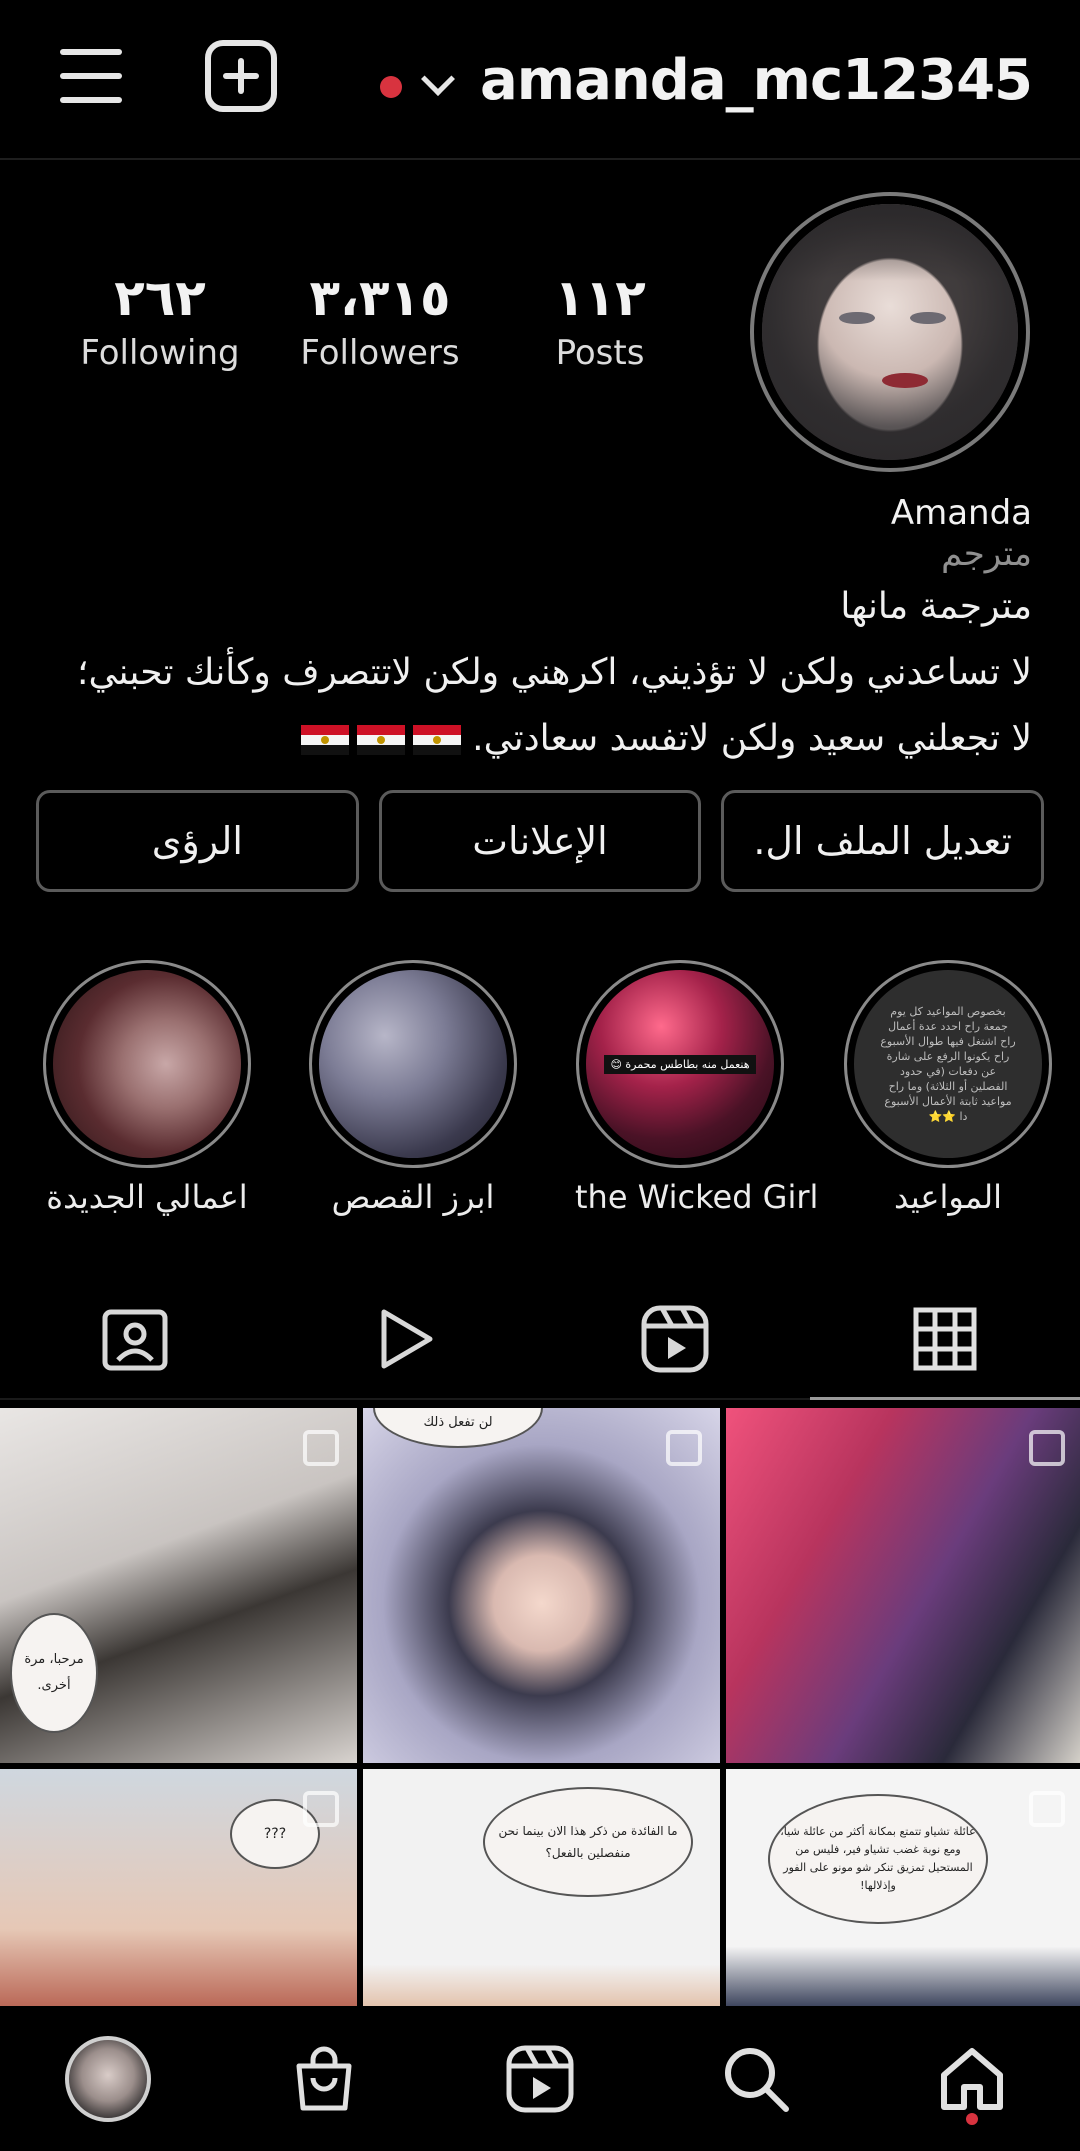 The image size is (1080, 2151). I want to click on account-switcher: amanda_mc12345, so click(706, 80).